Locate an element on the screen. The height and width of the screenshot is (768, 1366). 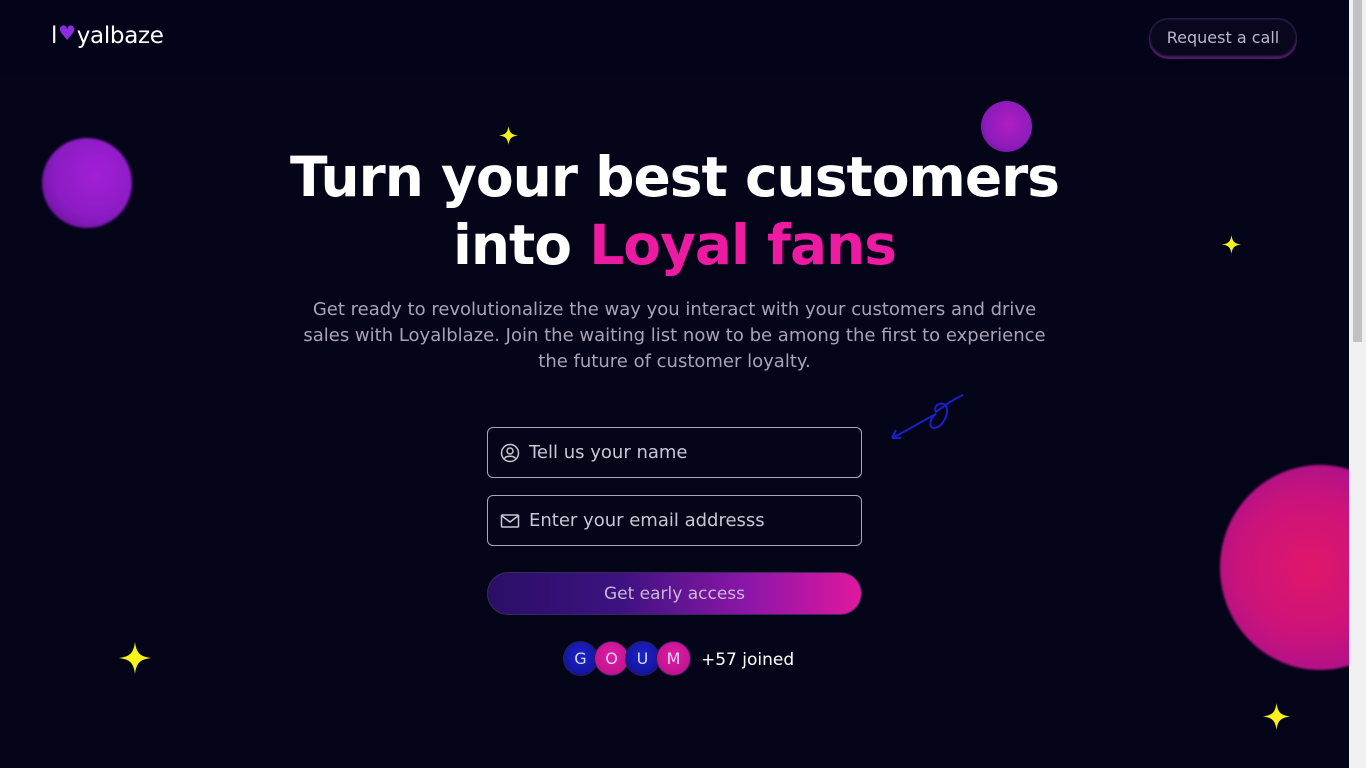
squiggle-arrow-icon is located at coordinates (927, 416).